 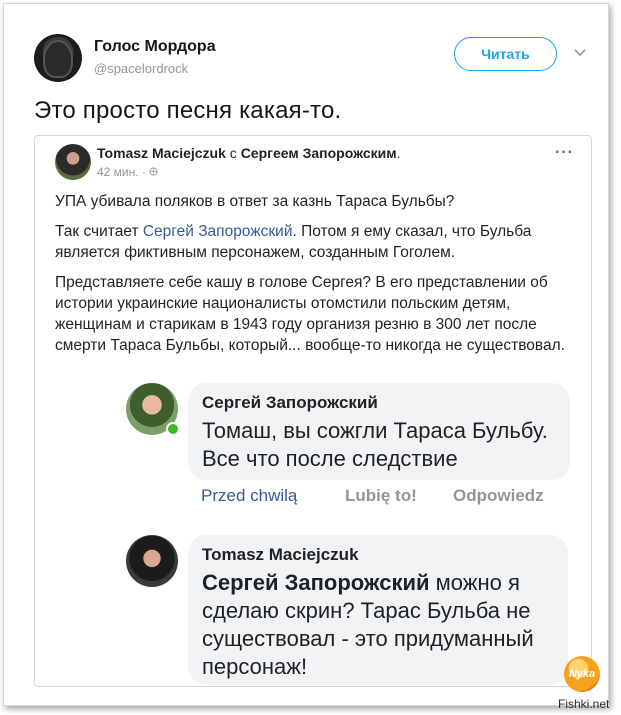 What do you see at coordinates (318, 153) in the screenshot?
I see `post-tagged-name: Сергеем Запорожским` at bounding box center [318, 153].